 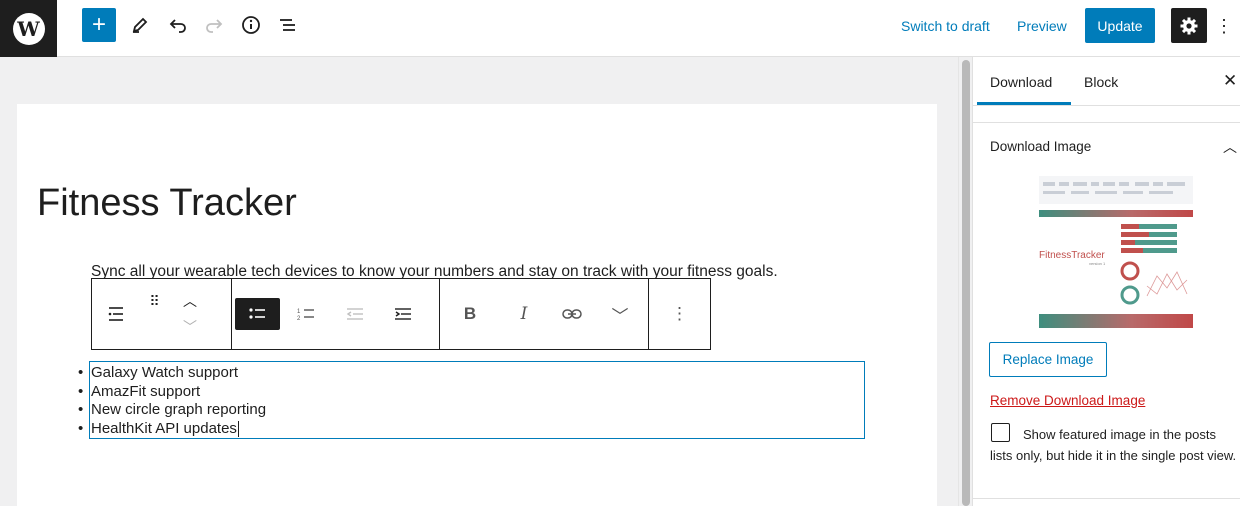 I want to click on undo-icon, so click(x=177, y=26).